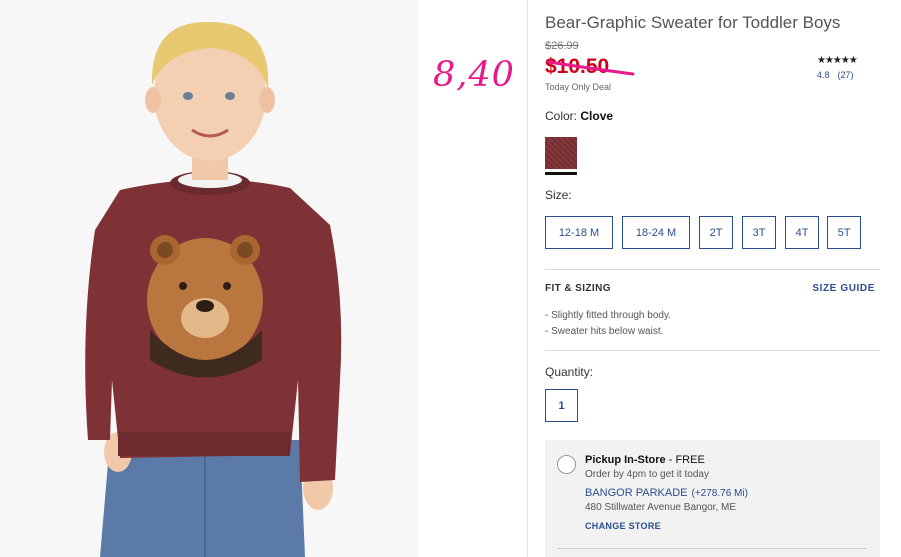  What do you see at coordinates (579, 232) in the screenshot?
I see `size-option-12-18m: 12-18 M` at bounding box center [579, 232].